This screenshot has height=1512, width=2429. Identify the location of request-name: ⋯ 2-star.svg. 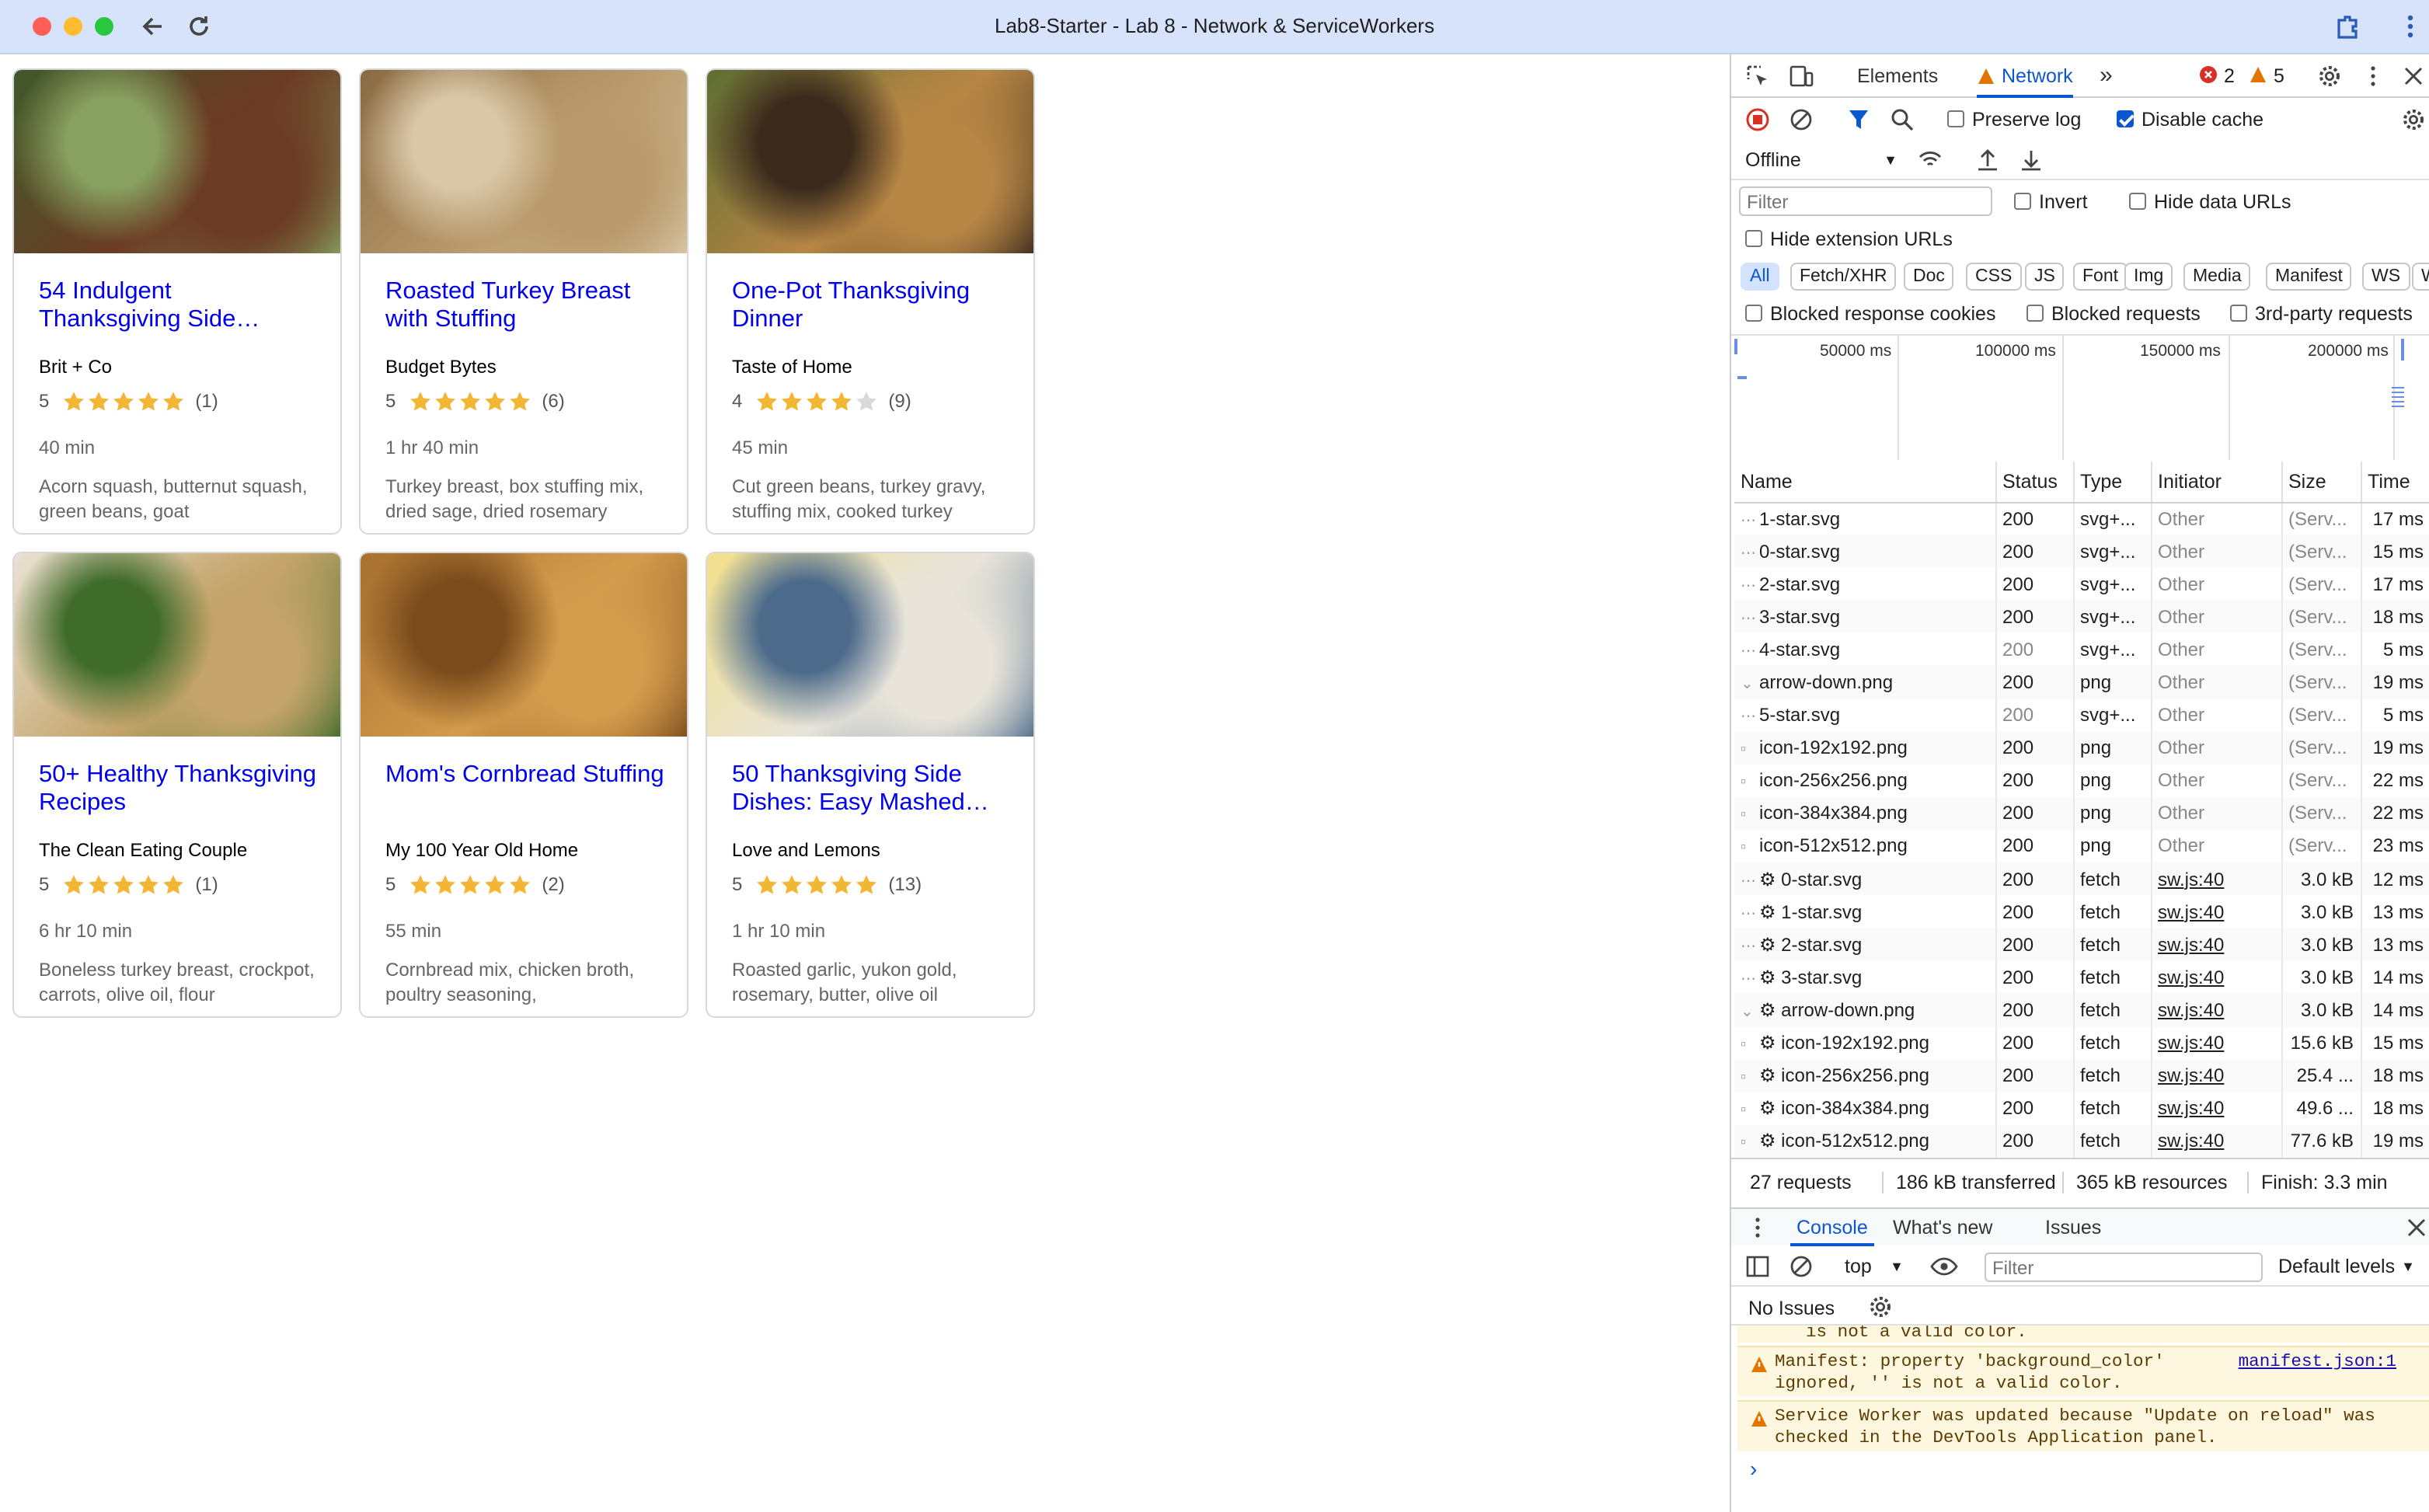
(1865, 584).